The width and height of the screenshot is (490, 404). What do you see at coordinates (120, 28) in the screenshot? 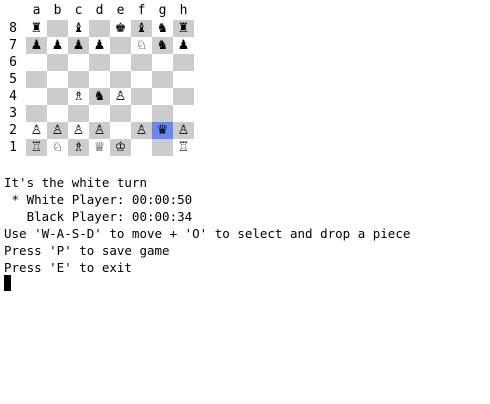
I see `square-e8: ♚` at bounding box center [120, 28].